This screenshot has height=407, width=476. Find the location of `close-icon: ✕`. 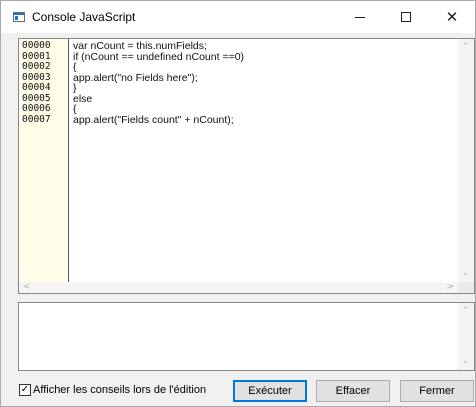

close-icon: ✕ is located at coordinates (452, 16).